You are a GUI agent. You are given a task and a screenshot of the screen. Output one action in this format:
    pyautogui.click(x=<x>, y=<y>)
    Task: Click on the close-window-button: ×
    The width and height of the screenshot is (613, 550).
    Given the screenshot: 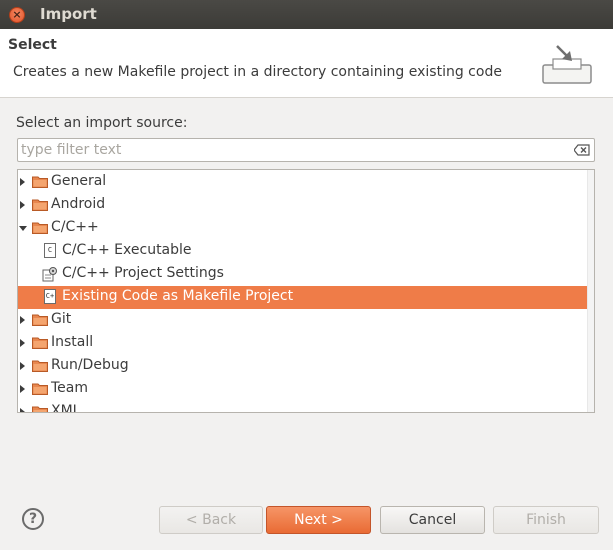 What is the action you would take?
    pyautogui.click(x=17, y=15)
    